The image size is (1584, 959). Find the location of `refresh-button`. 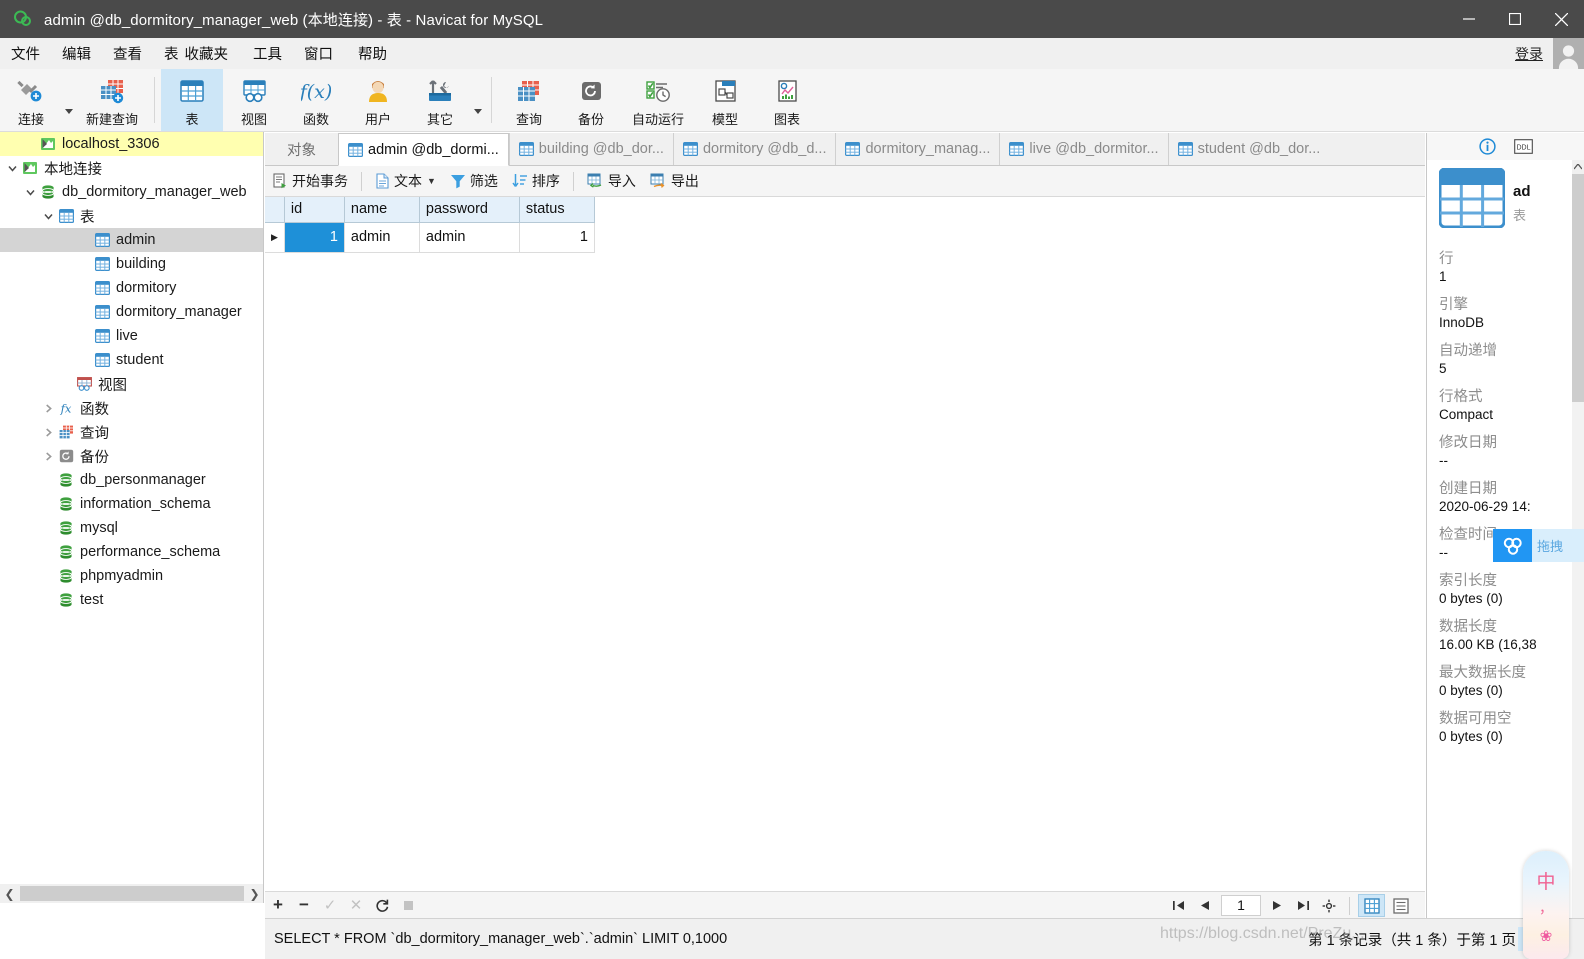

refresh-button is located at coordinates (382, 905).